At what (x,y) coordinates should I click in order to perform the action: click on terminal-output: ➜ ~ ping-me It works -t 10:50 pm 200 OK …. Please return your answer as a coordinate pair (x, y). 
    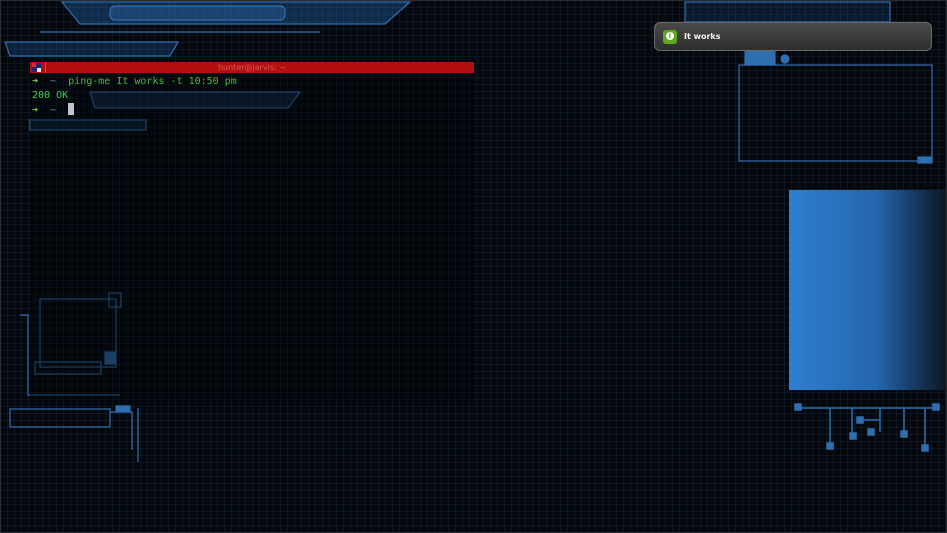
    Looking at the image, I should click on (134, 96).